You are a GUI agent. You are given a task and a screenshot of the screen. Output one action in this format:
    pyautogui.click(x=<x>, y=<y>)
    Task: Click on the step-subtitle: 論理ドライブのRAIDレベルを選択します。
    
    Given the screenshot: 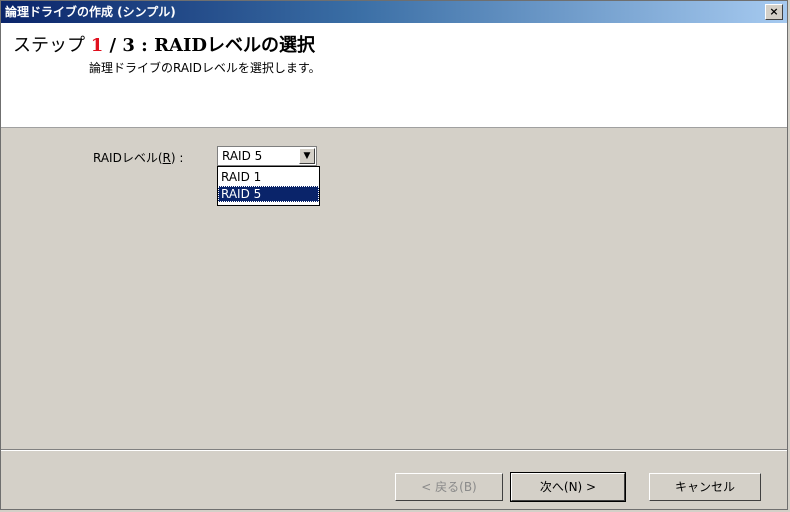 What is the action you would take?
    pyautogui.click(x=205, y=68)
    